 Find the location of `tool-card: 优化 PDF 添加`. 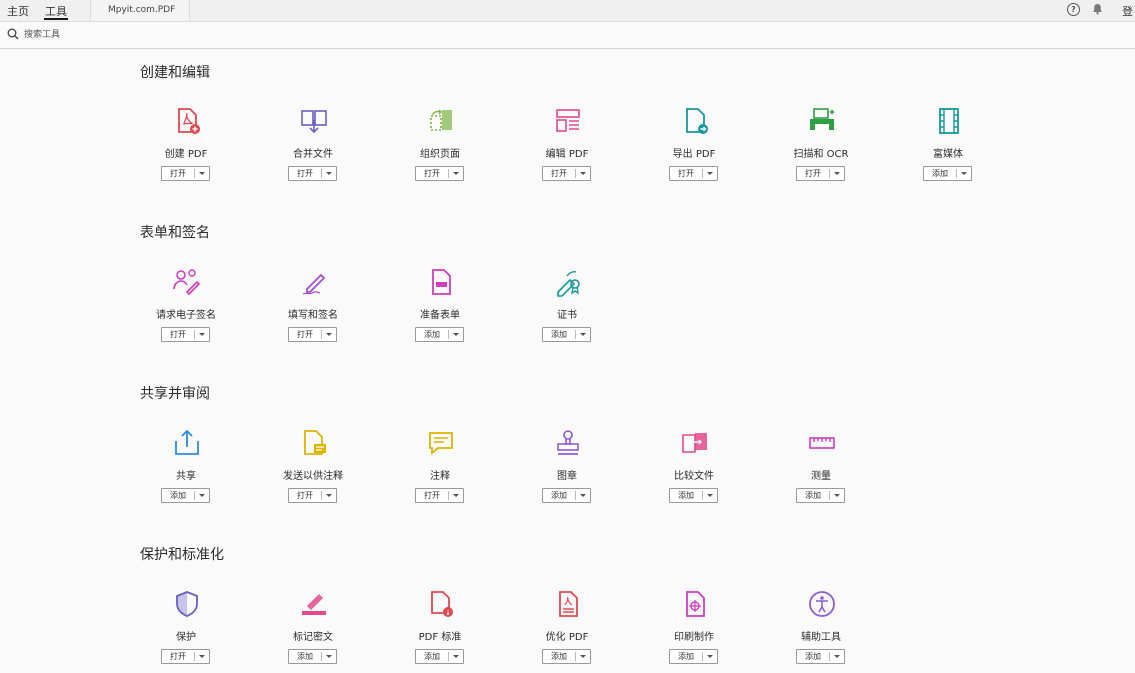

tool-card: 优化 PDF 添加 is located at coordinates (567, 629).